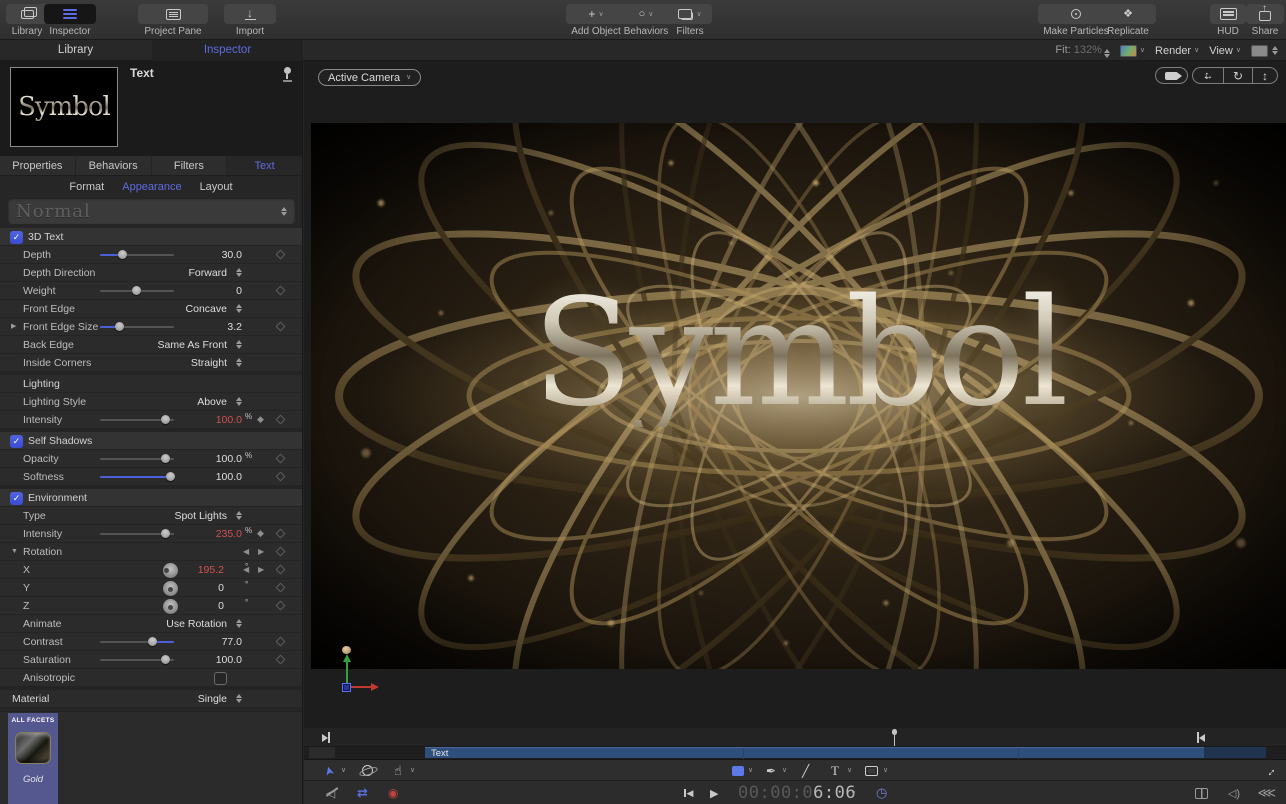 The image size is (1286, 804). What do you see at coordinates (14, 551) in the screenshot?
I see `disclosure-triangle-icon: ▼` at bounding box center [14, 551].